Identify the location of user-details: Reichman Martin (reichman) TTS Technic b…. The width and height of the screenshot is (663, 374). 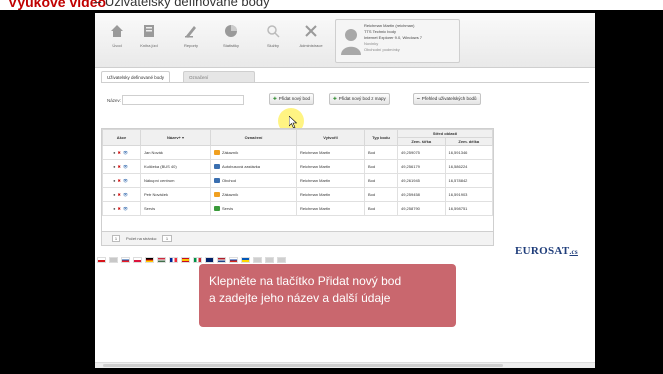
(393, 38).